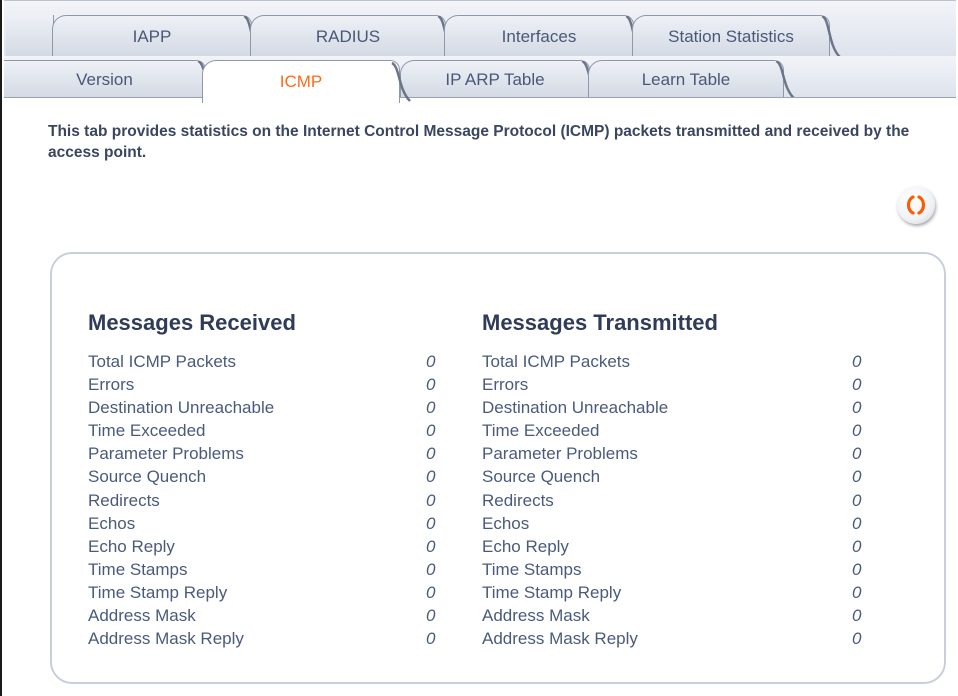  I want to click on stat-label: Source Quench, so click(147, 477).